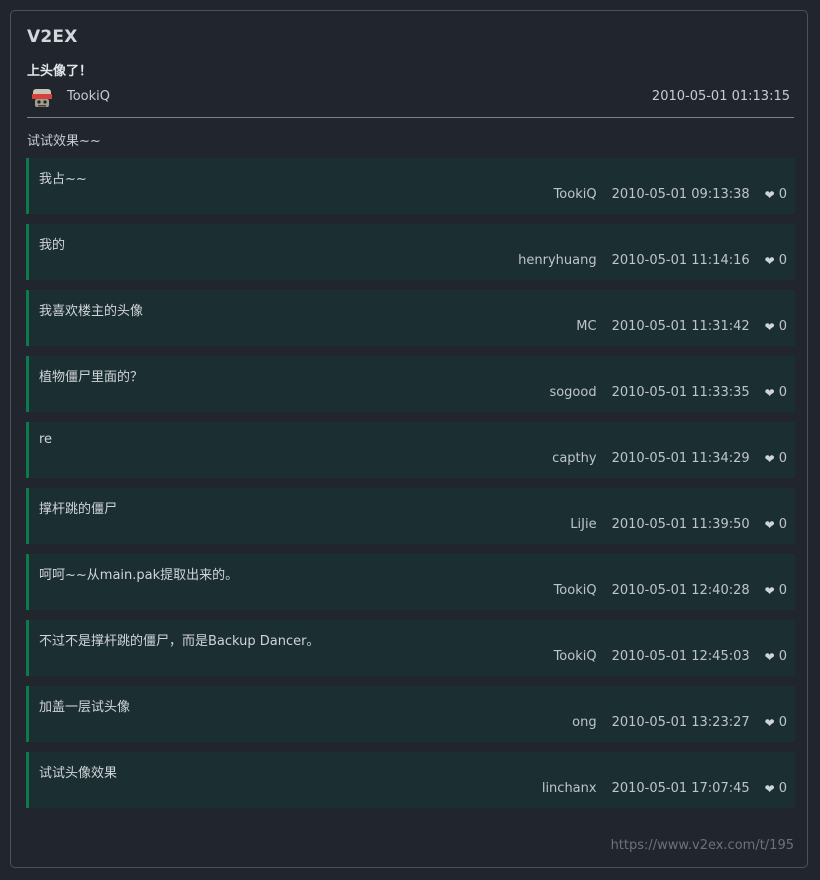 The image size is (820, 880). Describe the element at coordinates (410, 252) in the screenshot. I see `reply-item: 我的 henryhuang 2010-05-01 11:14:16 ❤ 0` at that location.